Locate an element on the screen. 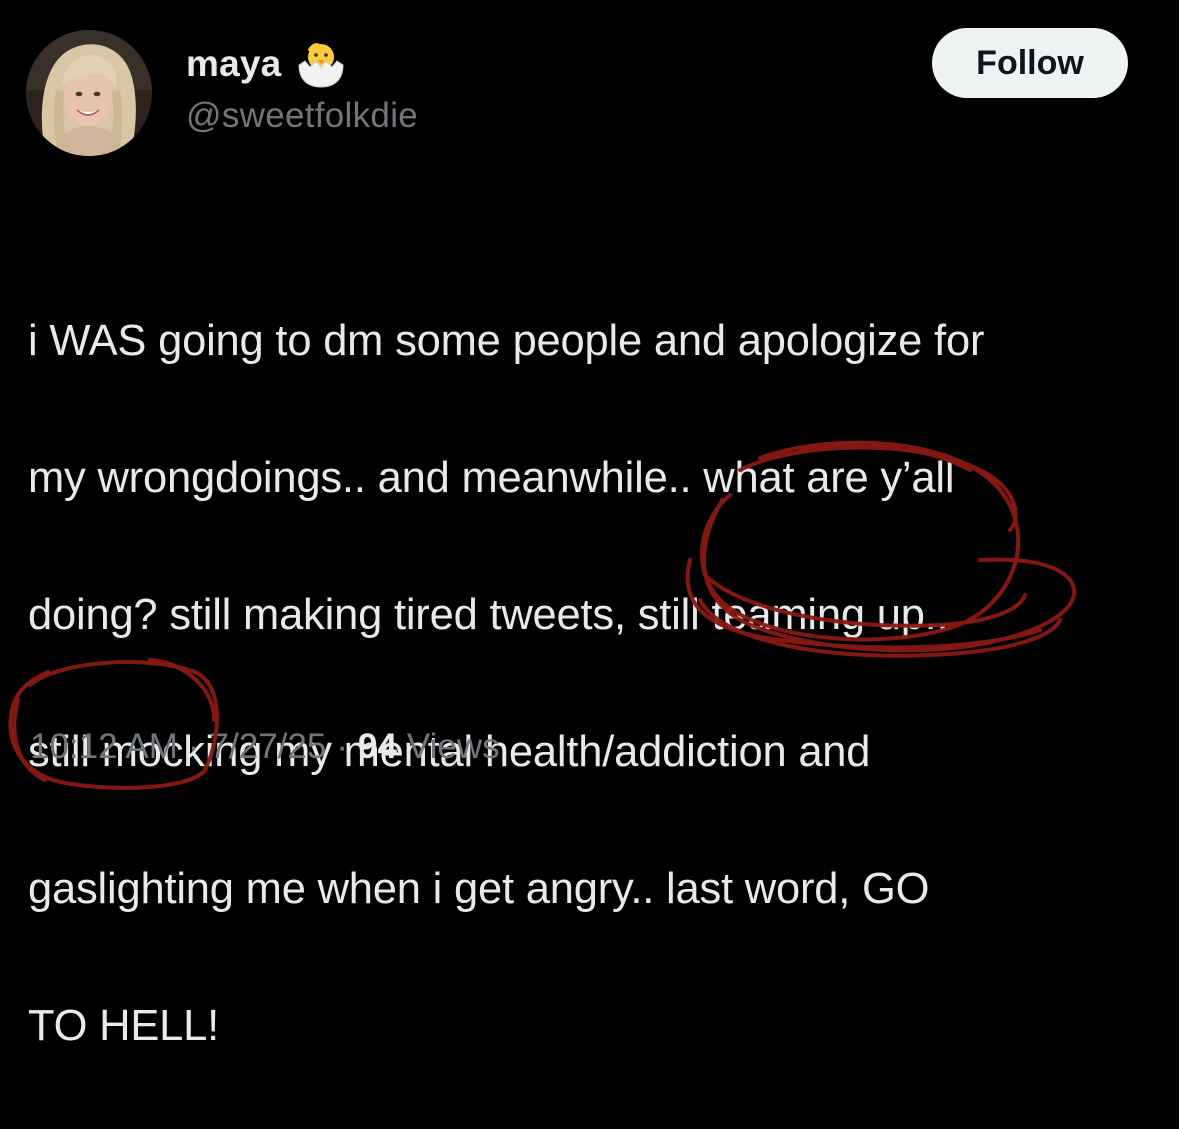 The height and width of the screenshot is (1129, 1179). tweet-text-line: TO HELL! is located at coordinates (124, 1025).